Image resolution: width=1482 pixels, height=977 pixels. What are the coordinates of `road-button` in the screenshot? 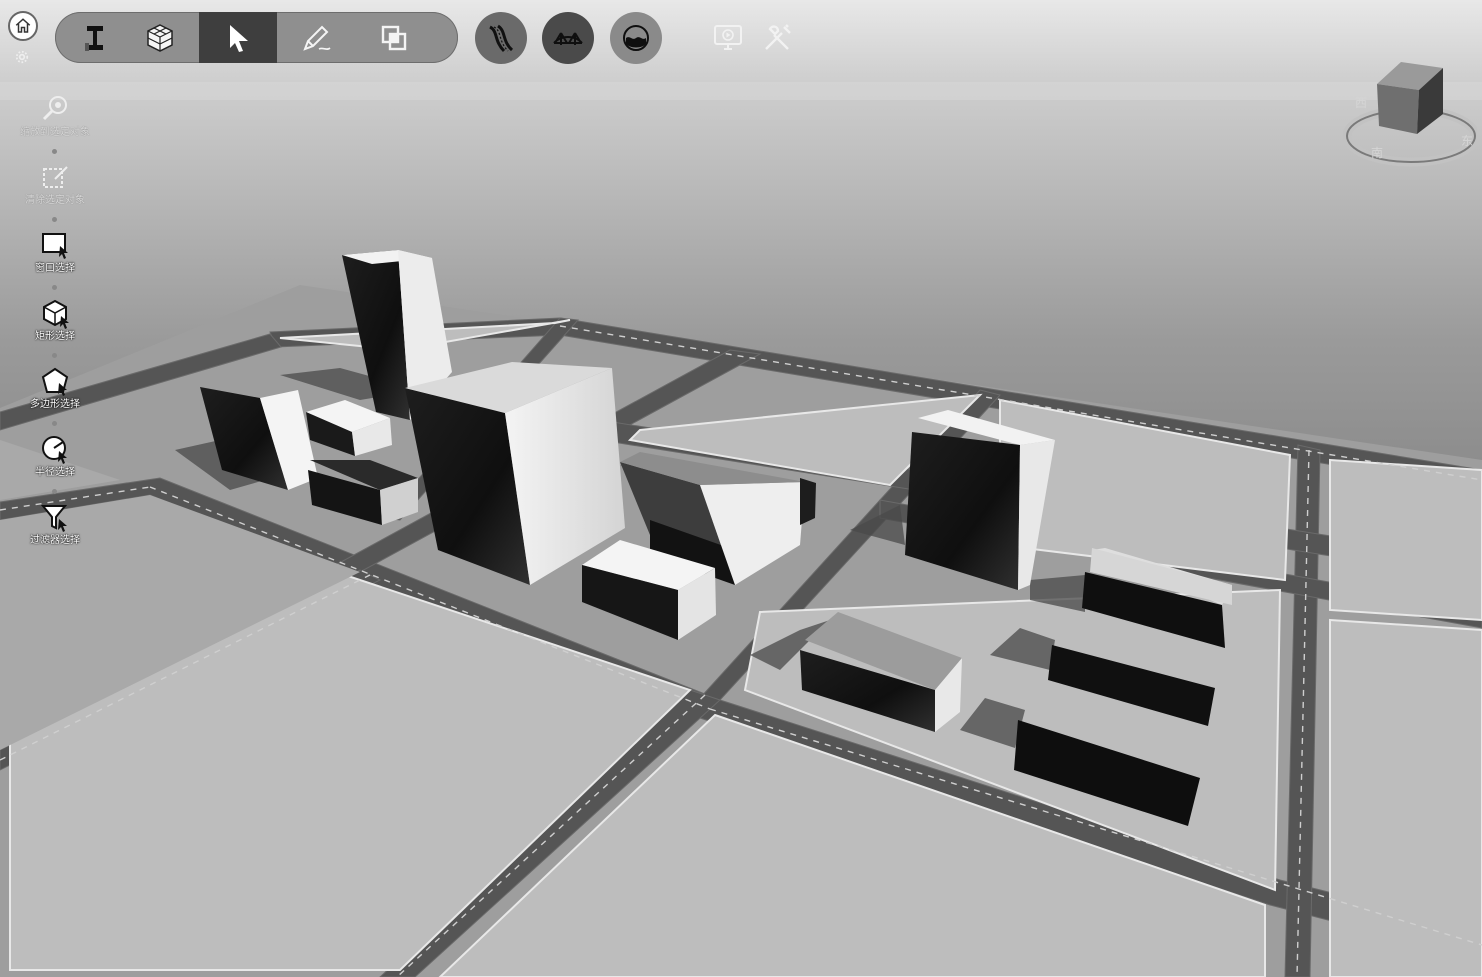 It's located at (501, 38).